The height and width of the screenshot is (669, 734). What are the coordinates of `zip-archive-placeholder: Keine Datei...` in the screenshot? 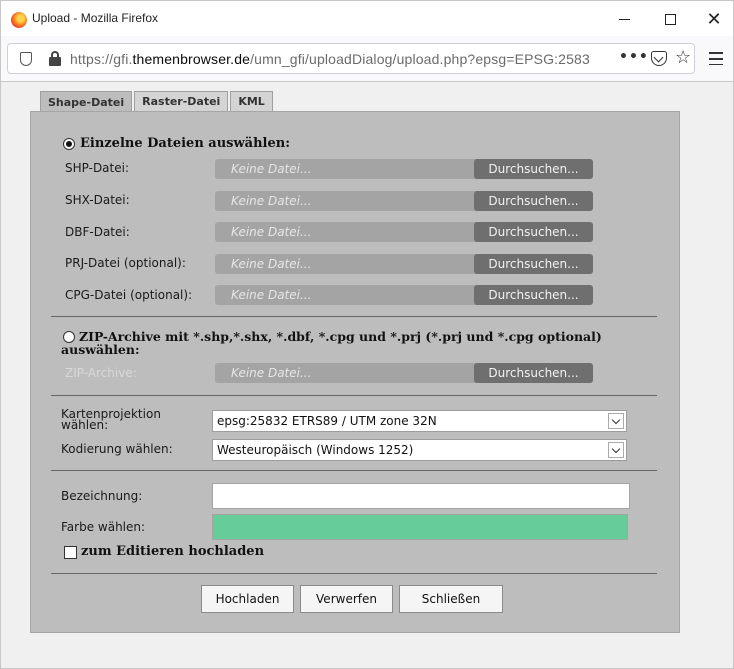 It's located at (271, 373).